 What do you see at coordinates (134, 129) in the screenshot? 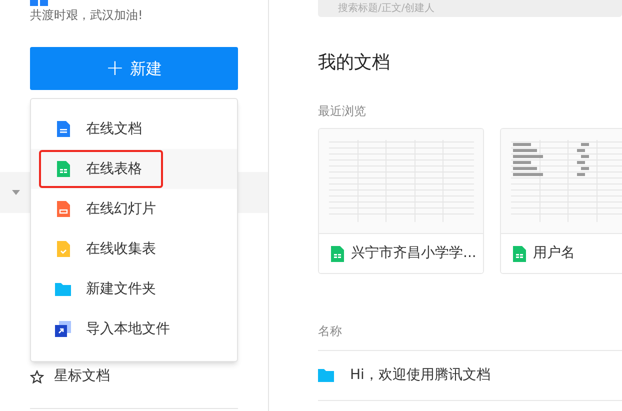
I see `menu-item: 在线文档` at bounding box center [134, 129].